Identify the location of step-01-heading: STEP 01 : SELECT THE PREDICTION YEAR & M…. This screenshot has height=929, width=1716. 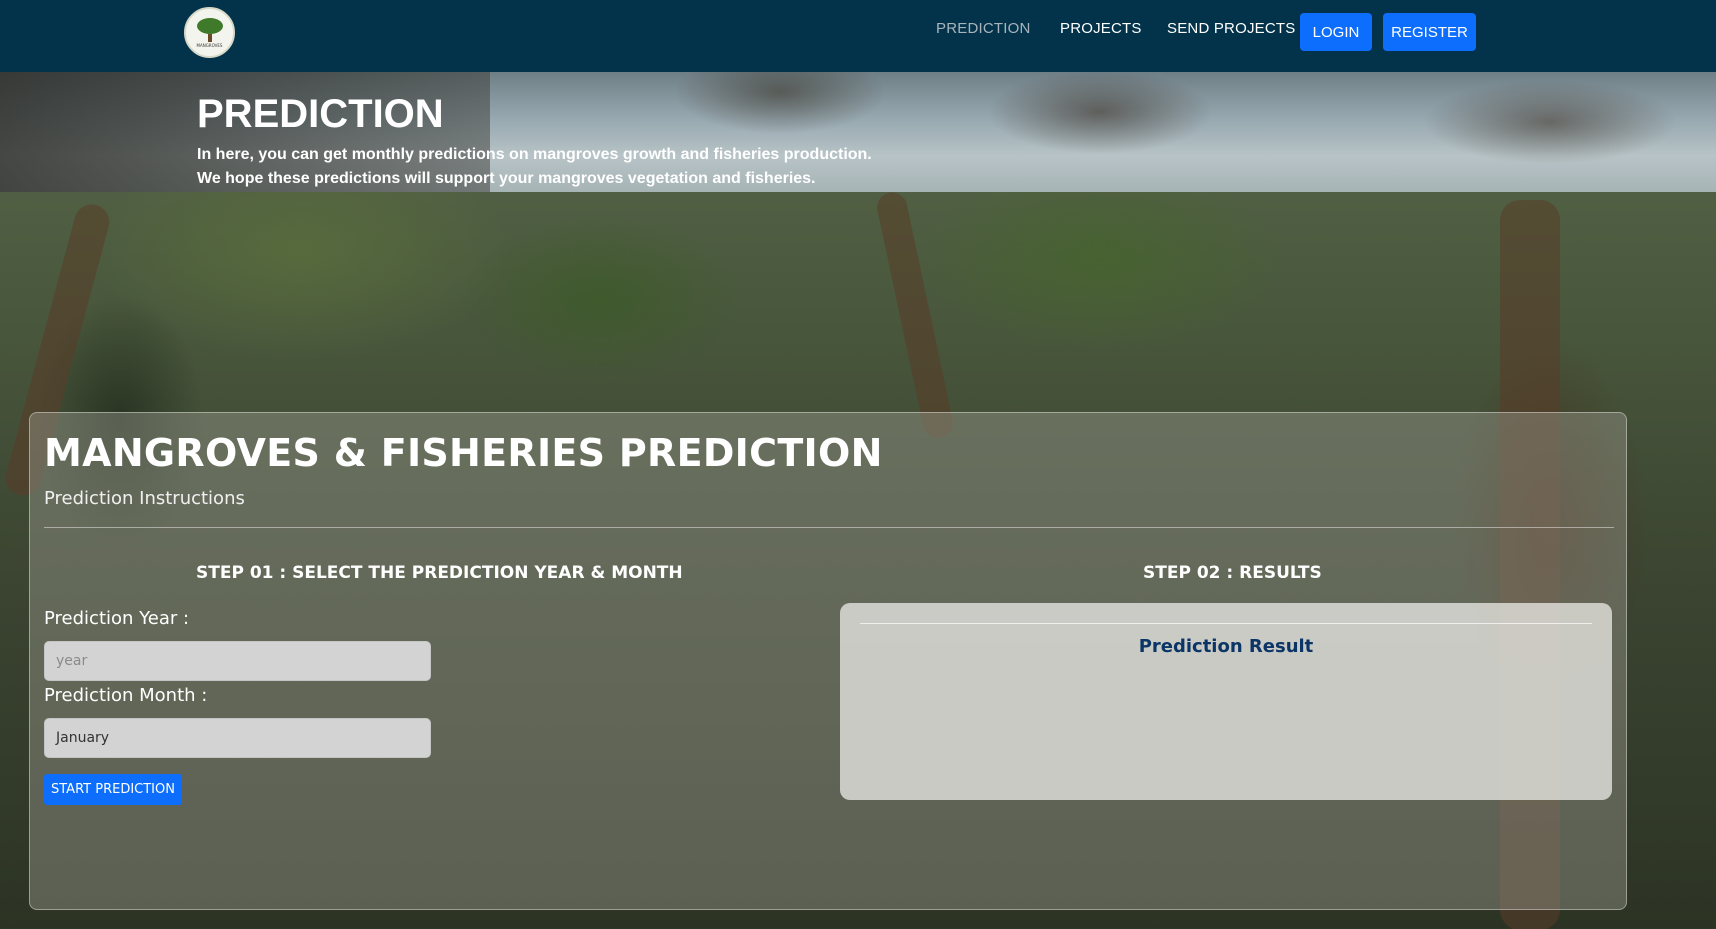
(439, 573).